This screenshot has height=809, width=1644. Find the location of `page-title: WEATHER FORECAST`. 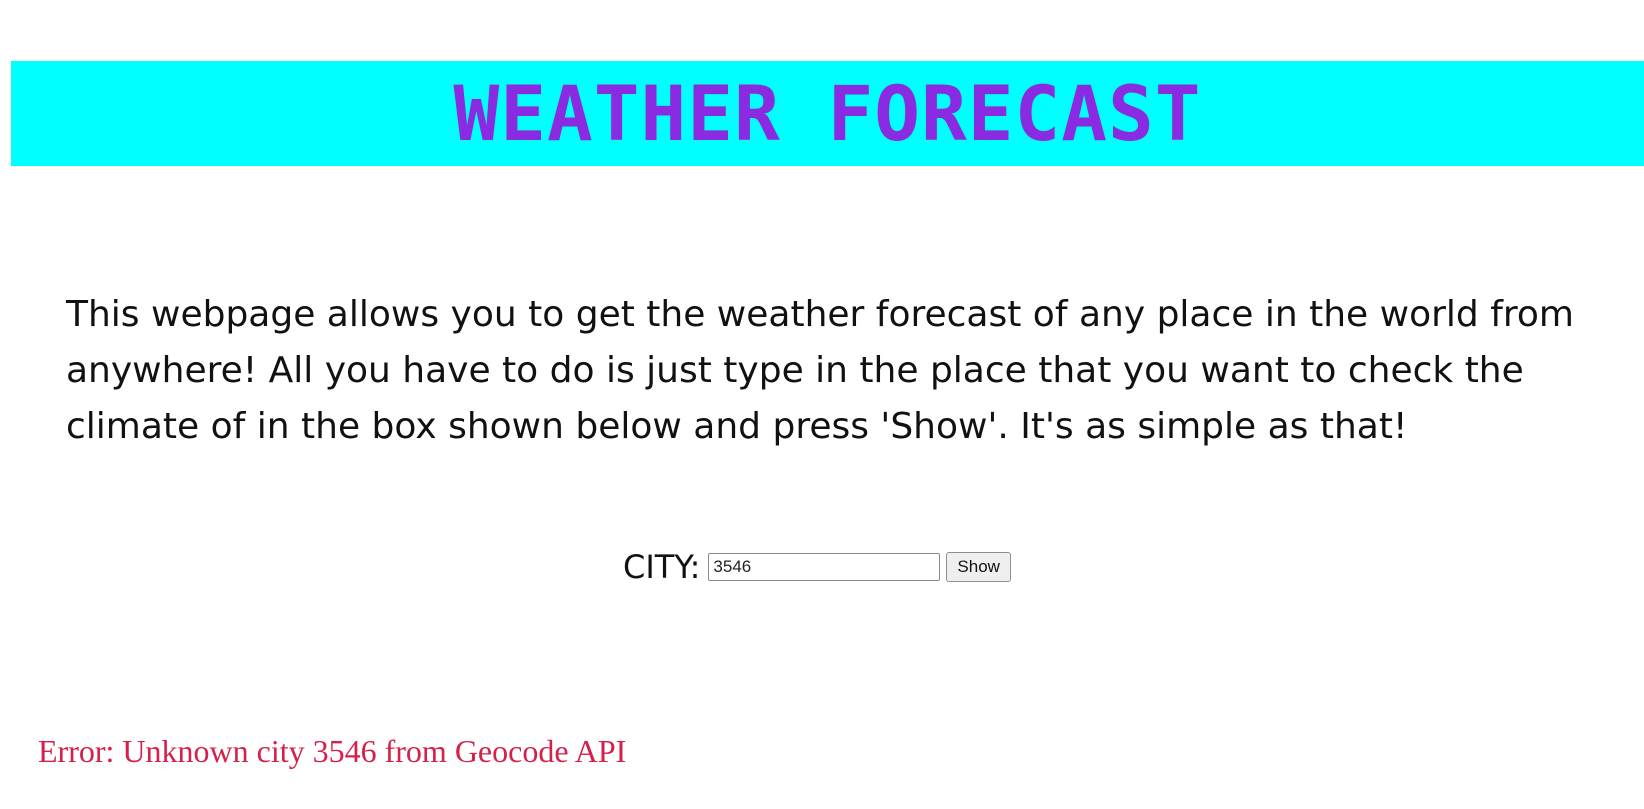

page-title: WEATHER FORECAST is located at coordinates (827, 113).